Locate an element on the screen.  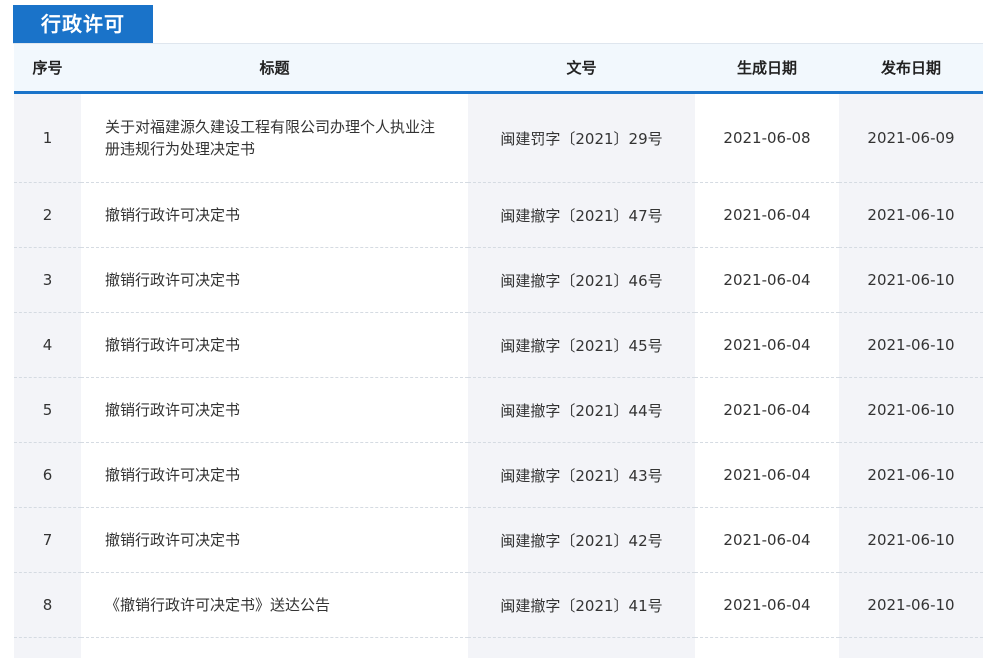
col-header-no: 序号 is located at coordinates (47, 68).